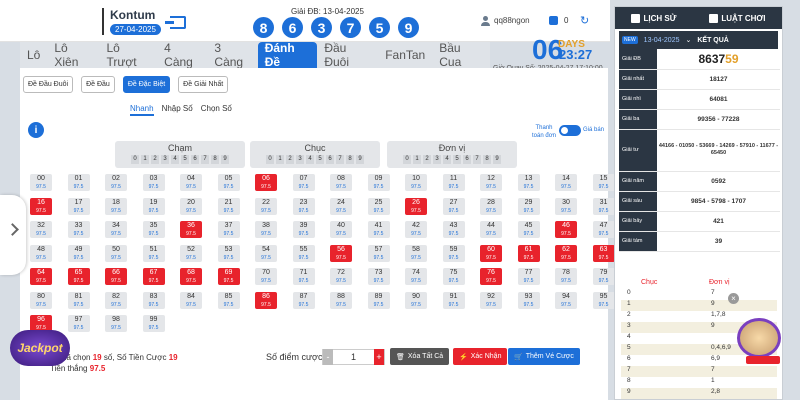 This screenshot has height=400, width=800. What do you see at coordinates (759, 338) in the screenshot?
I see `promo-orb-icon` at bounding box center [759, 338].